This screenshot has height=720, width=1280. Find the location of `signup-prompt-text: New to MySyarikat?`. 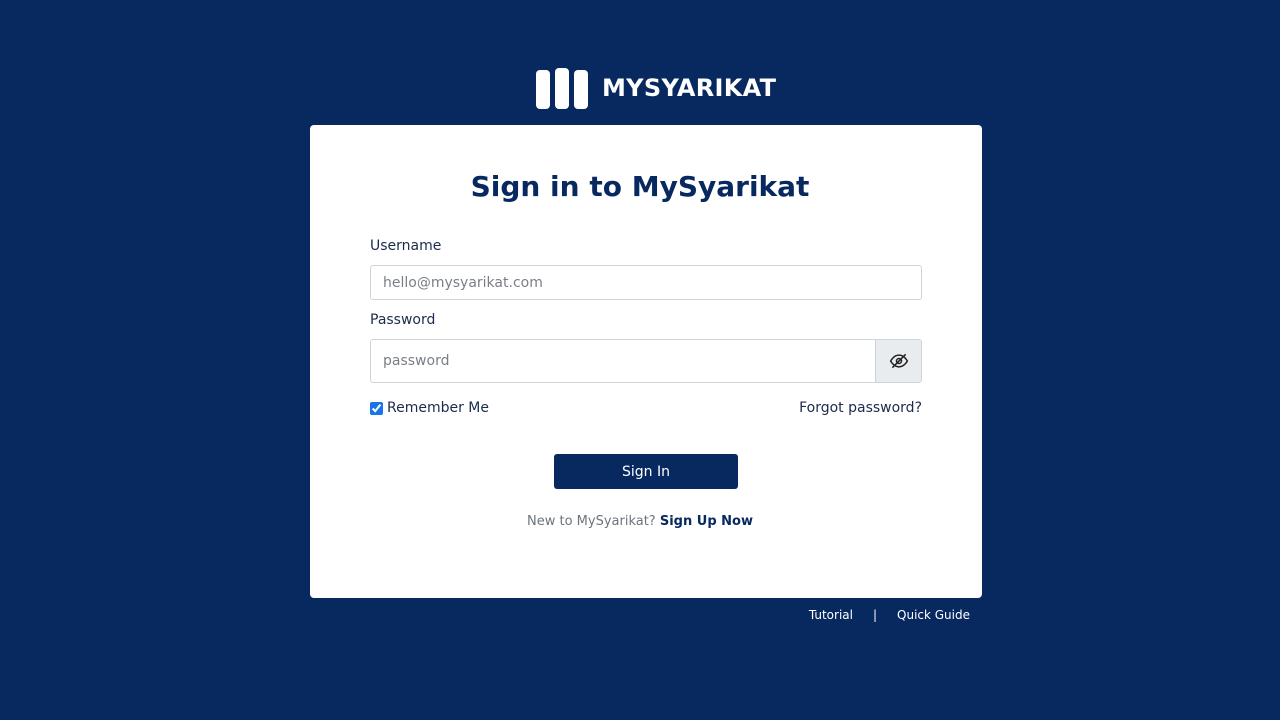

signup-prompt-text: New to MySyarikat? is located at coordinates (591, 521).